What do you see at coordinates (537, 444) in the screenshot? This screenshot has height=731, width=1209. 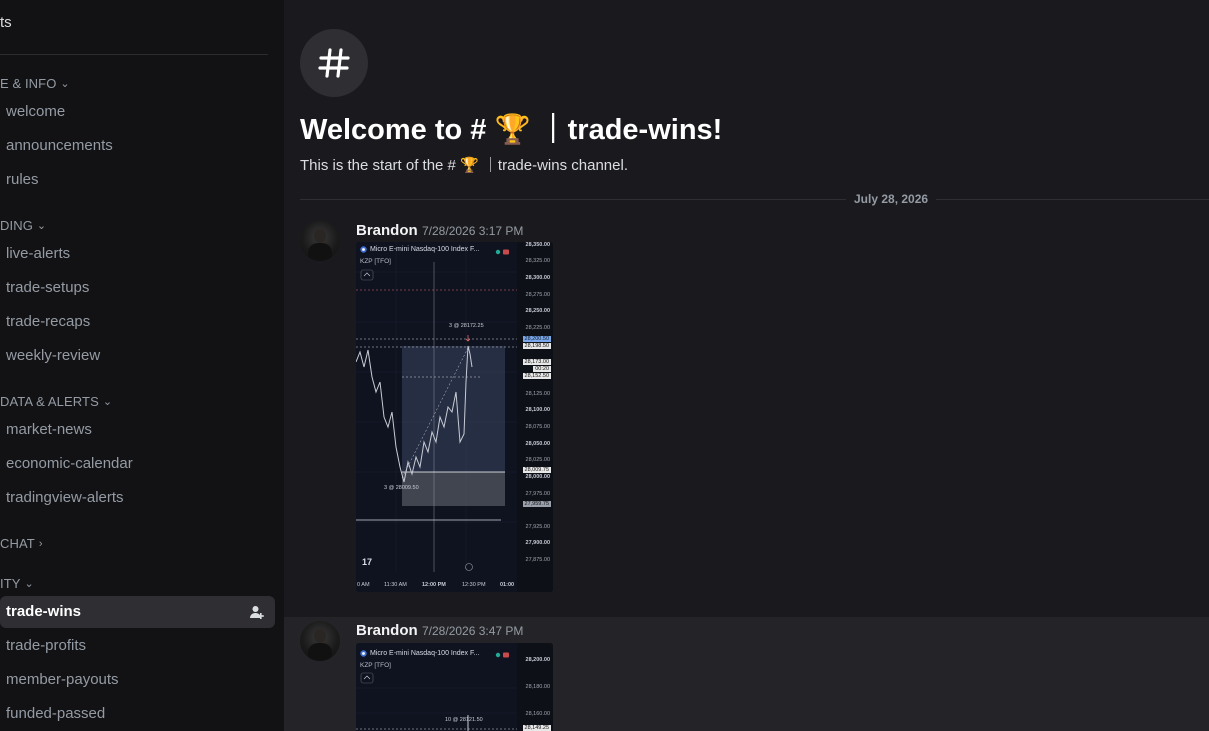 I see `price-tick: 28,050.00` at bounding box center [537, 444].